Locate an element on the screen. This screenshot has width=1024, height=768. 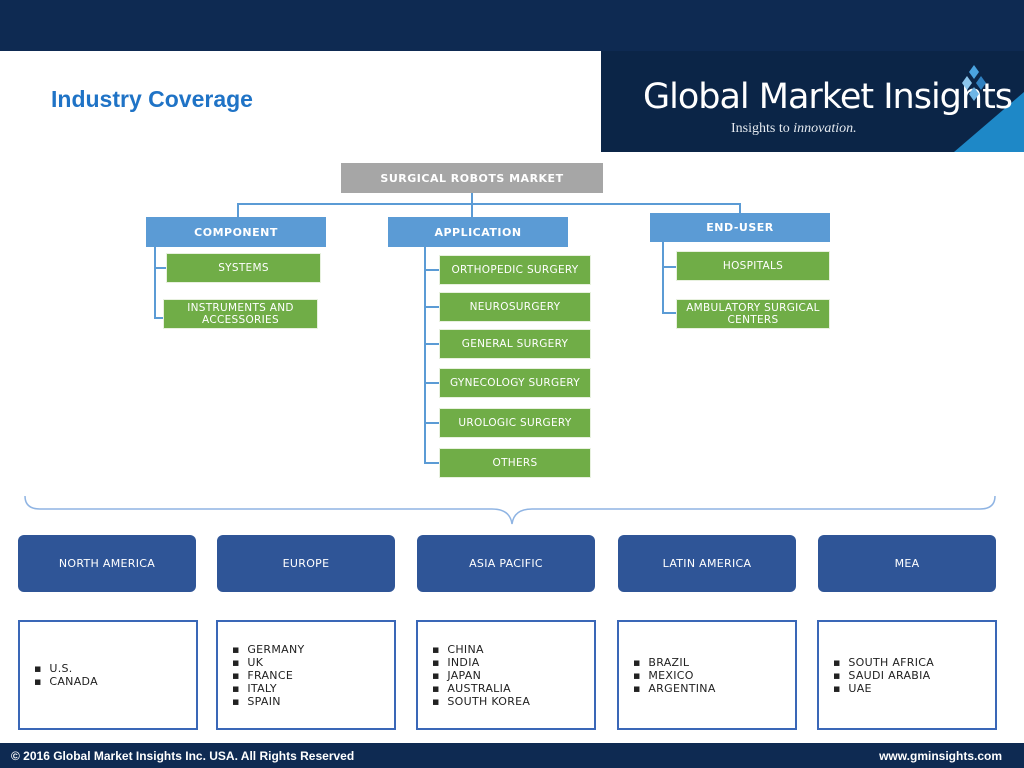
root-node-box: SURGICAL ROBOTS MARKET is located at coordinates (472, 178).